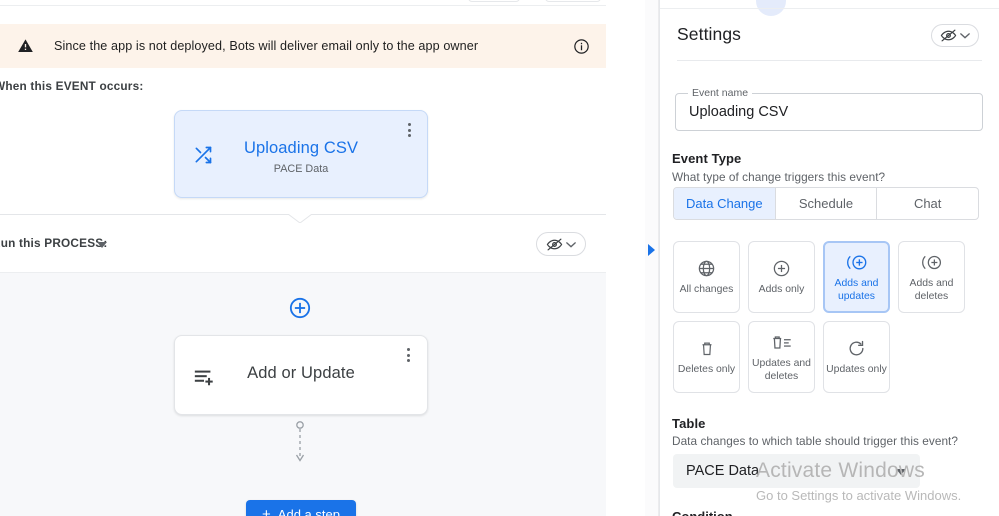 The height and width of the screenshot is (516, 999). What do you see at coordinates (707, 158) in the screenshot?
I see `event-type-heading: Event Type` at bounding box center [707, 158].